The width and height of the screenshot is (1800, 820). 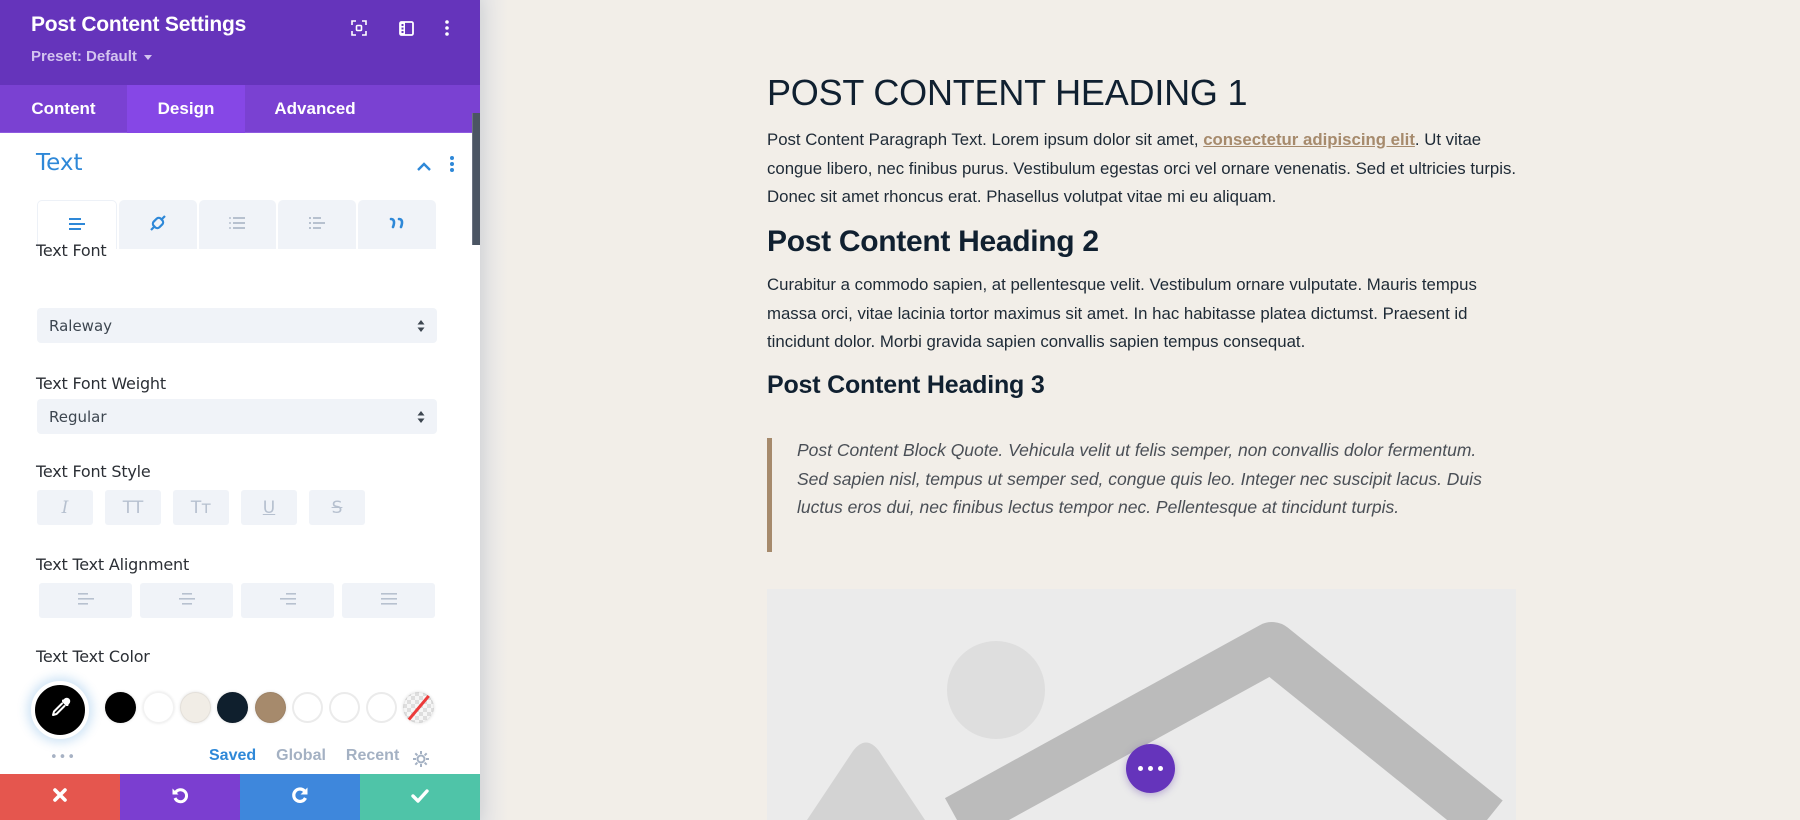 I want to click on italic-button: I, so click(x=65, y=507).